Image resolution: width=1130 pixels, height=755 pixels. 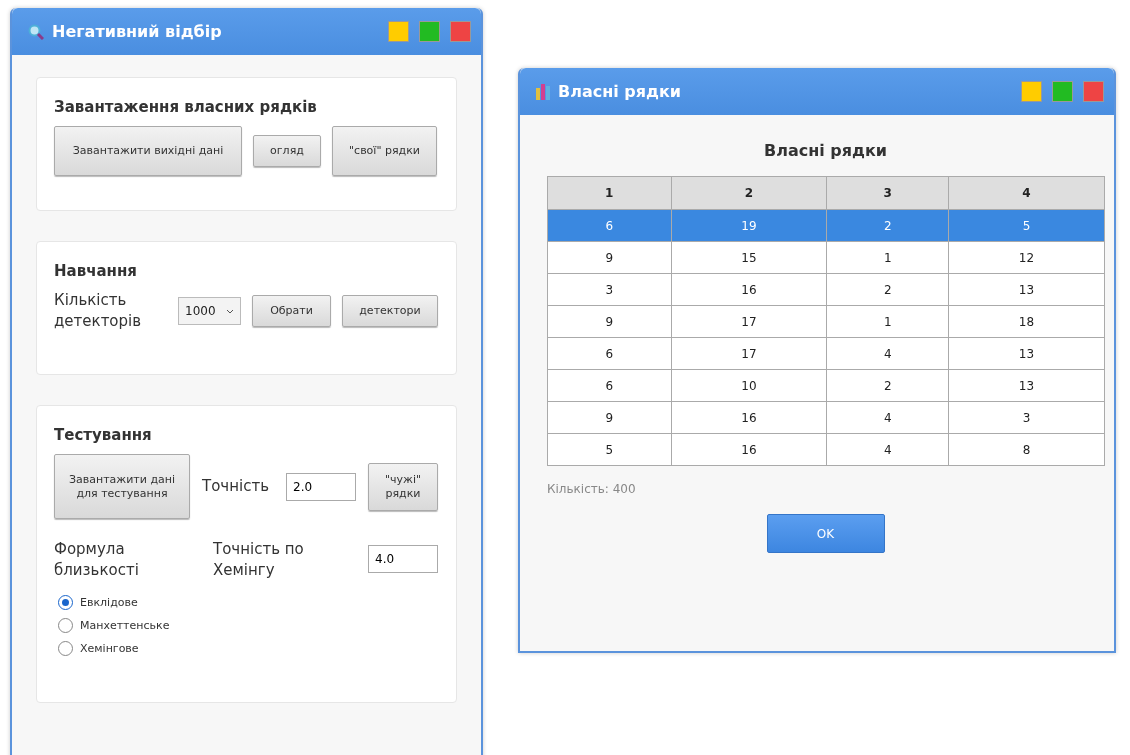 I want to click on column-header: 1, so click(x=609, y=193).